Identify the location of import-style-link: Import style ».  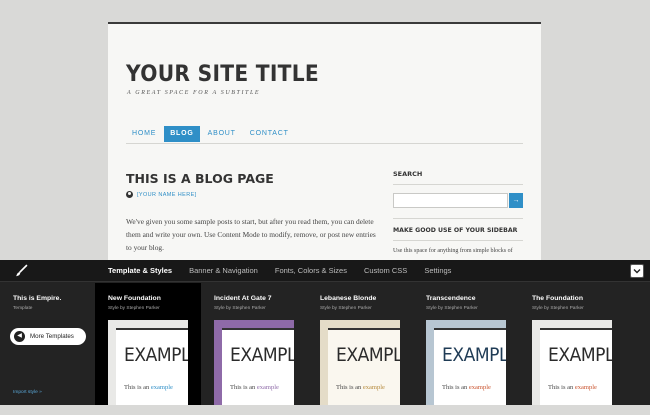
(27, 392).